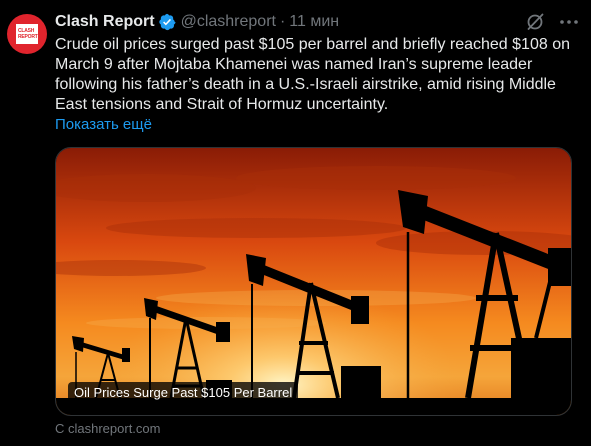  I want to click on tweet-time: 11 мин, so click(314, 22).